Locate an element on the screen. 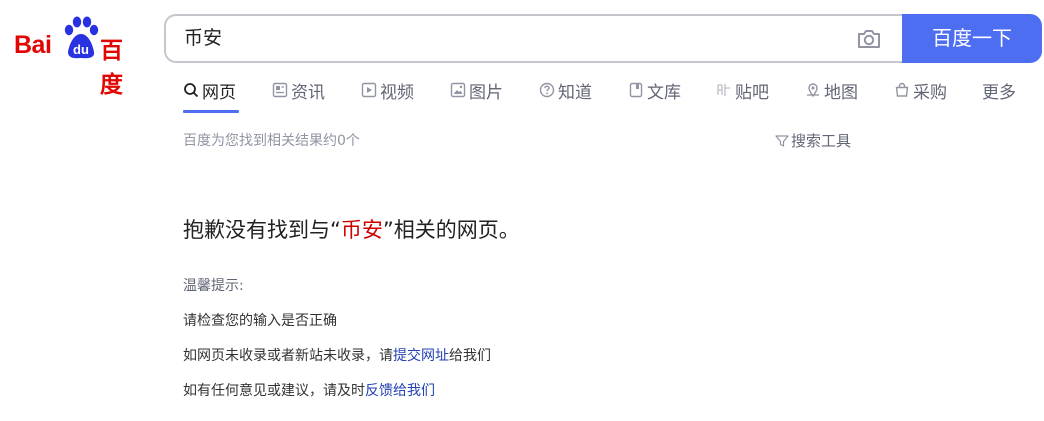  logo-text-du: du is located at coordinates (81, 49).